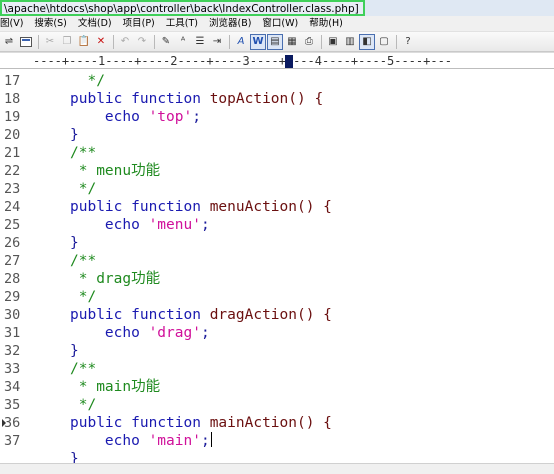 This screenshot has width=554, height=474. Describe the element at coordinates (277, 351) in the screenshot. I see `code-line: 32}` at that location.